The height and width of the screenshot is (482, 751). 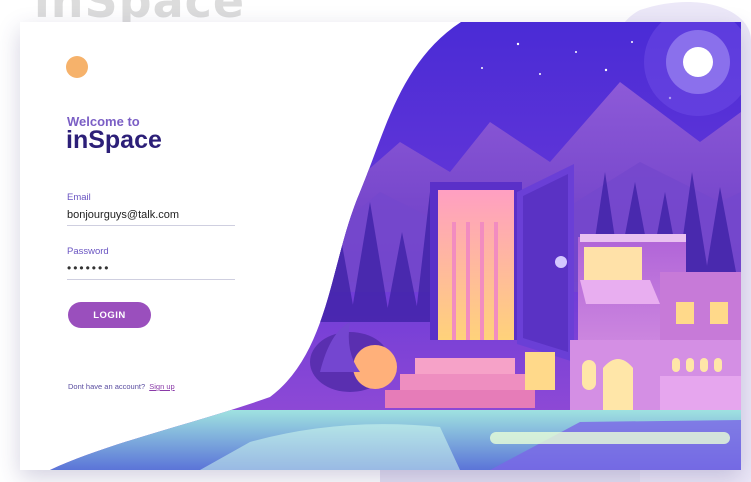 What do you see at coordinates (88, 251) in the screenshot?
I see `password-label: Password` at bounding box center [88, 251].